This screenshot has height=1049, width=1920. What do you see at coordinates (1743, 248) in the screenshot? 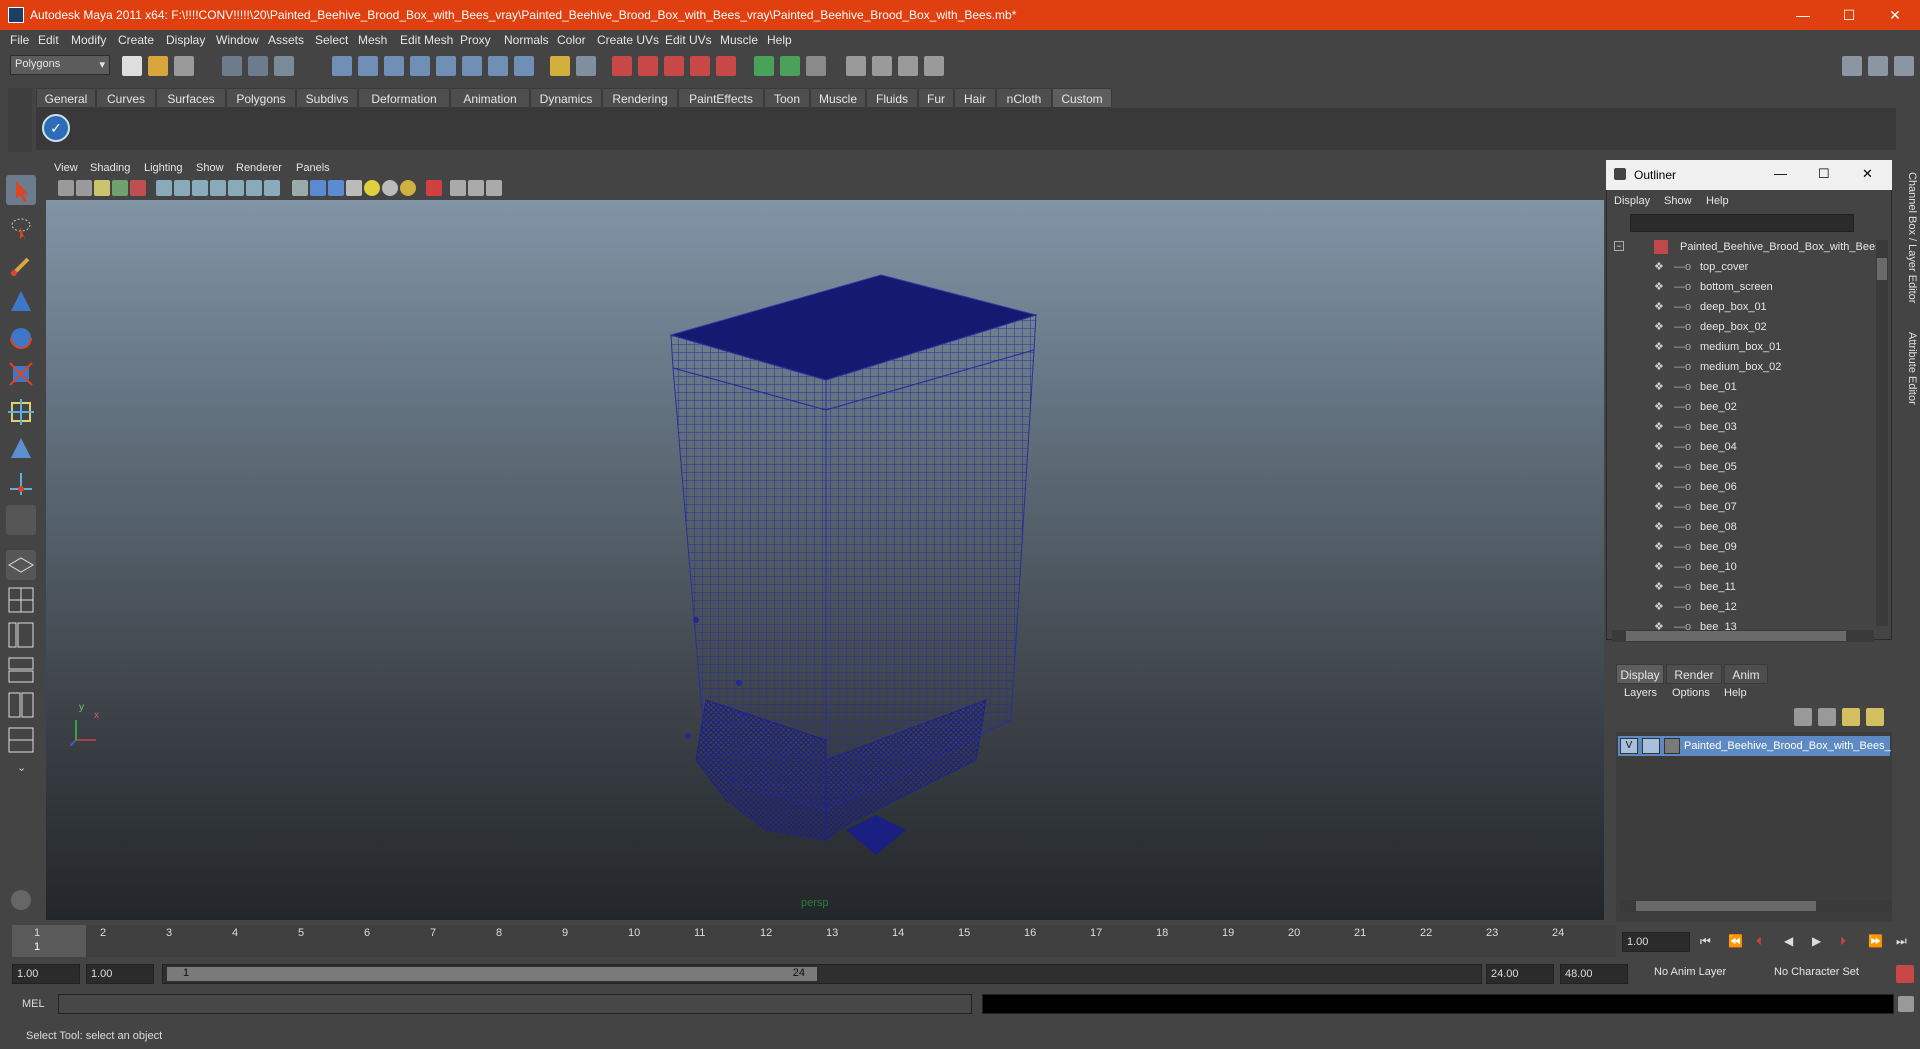
I see `outliner-root-item: − Painted_Beehive_Brood_Box_with_Bees` at bounding box center [1743, 248].